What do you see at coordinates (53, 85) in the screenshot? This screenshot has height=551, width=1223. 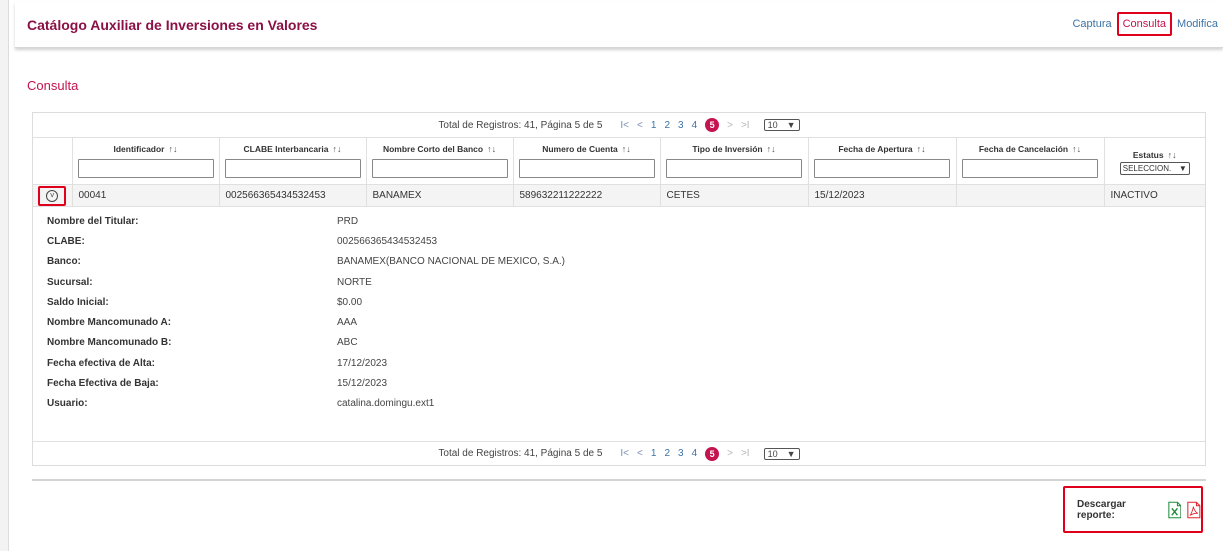 I see `section-title: Consulta` at bounding box center [53, 85].